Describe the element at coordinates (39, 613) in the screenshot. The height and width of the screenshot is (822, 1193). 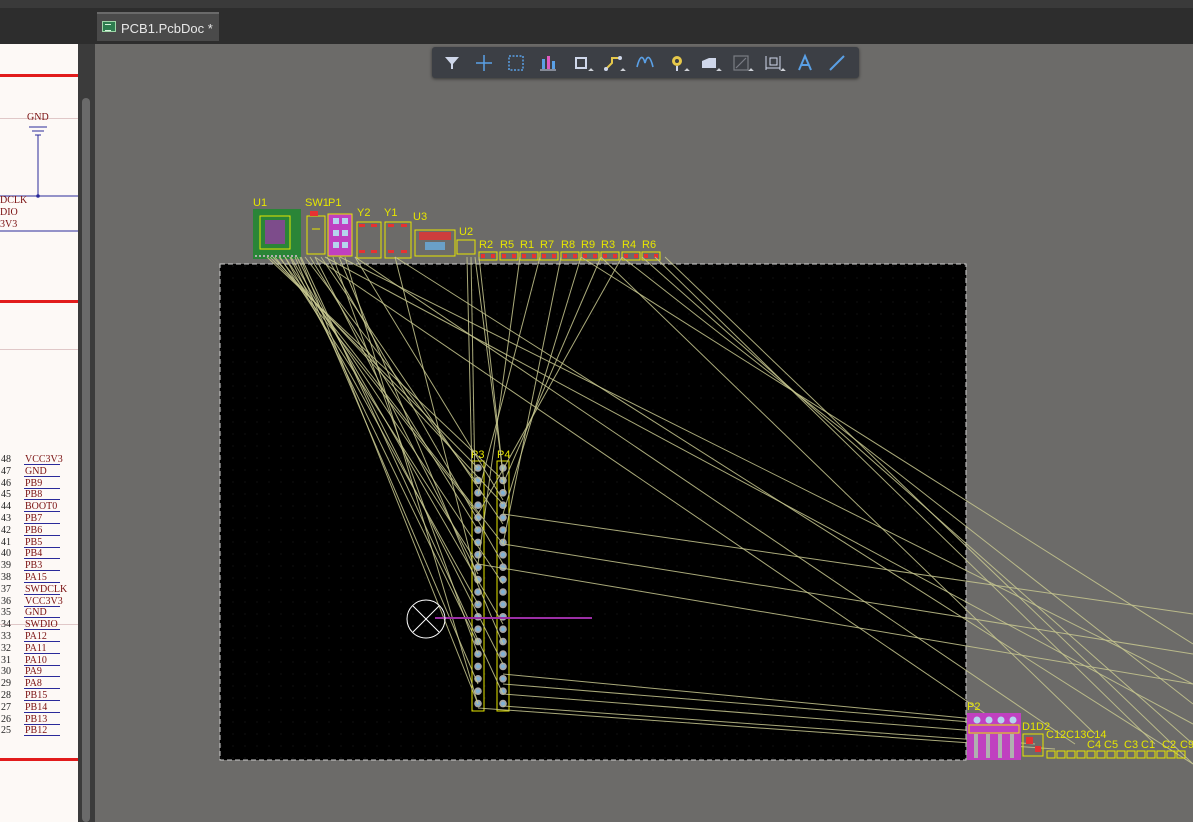
I see `schematic-pin-row: 35 GND` at that location.